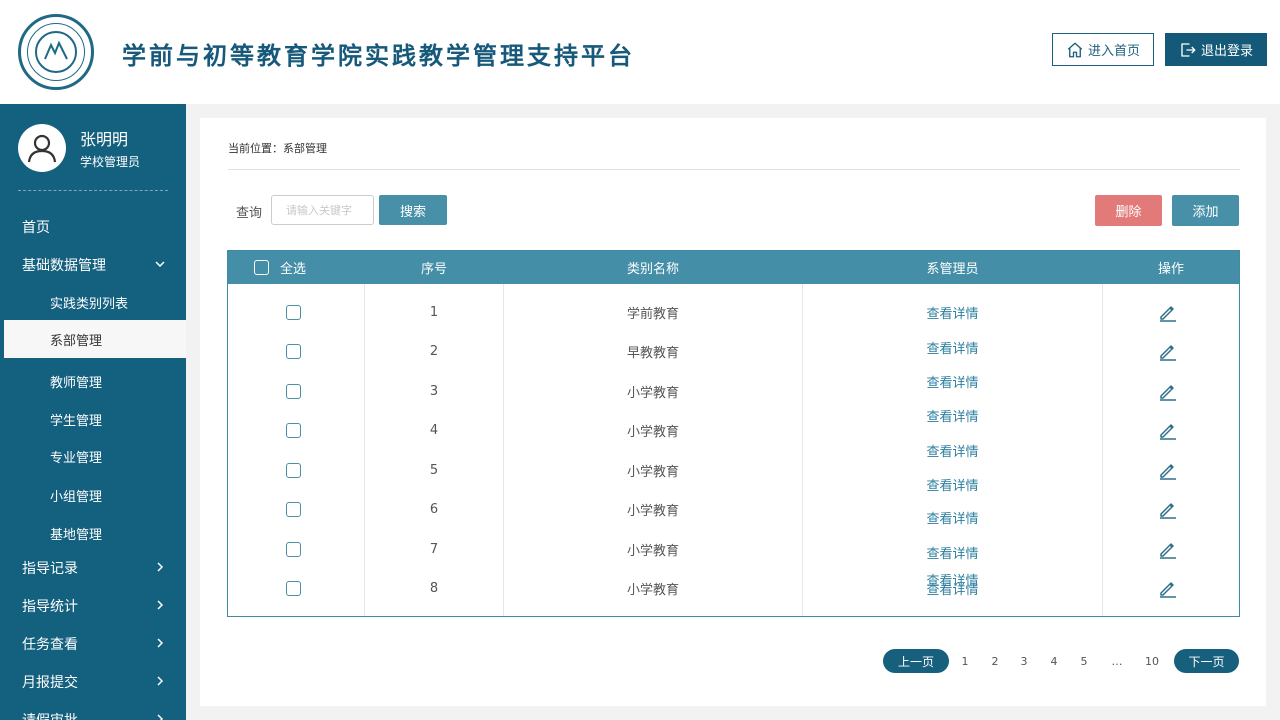 The width and height of the screenshot is (1280, 720). What do you see at coordinates (93, 644) in the screenshot?
I see `sidebar-item-tasks: 任务查看` at bounding box center [93, 644].